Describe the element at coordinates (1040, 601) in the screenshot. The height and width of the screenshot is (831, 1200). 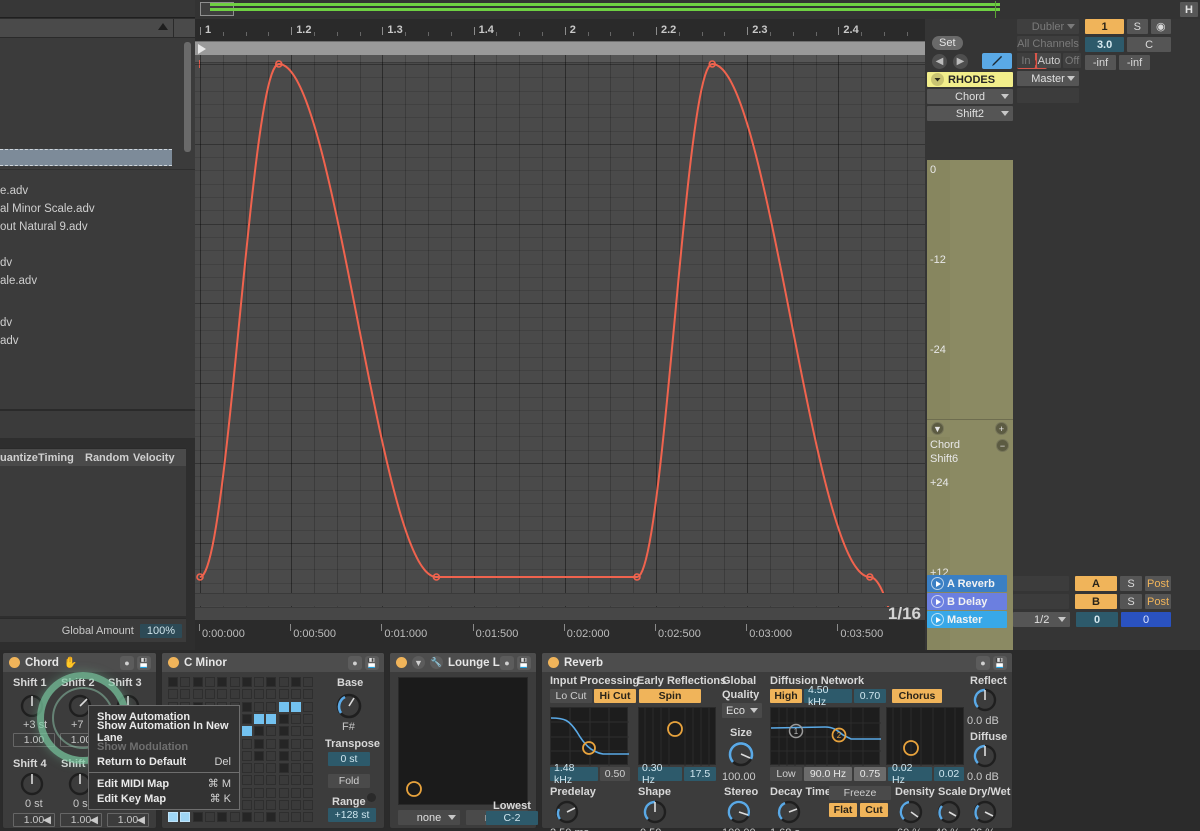
I see `return-b-io` at that location.